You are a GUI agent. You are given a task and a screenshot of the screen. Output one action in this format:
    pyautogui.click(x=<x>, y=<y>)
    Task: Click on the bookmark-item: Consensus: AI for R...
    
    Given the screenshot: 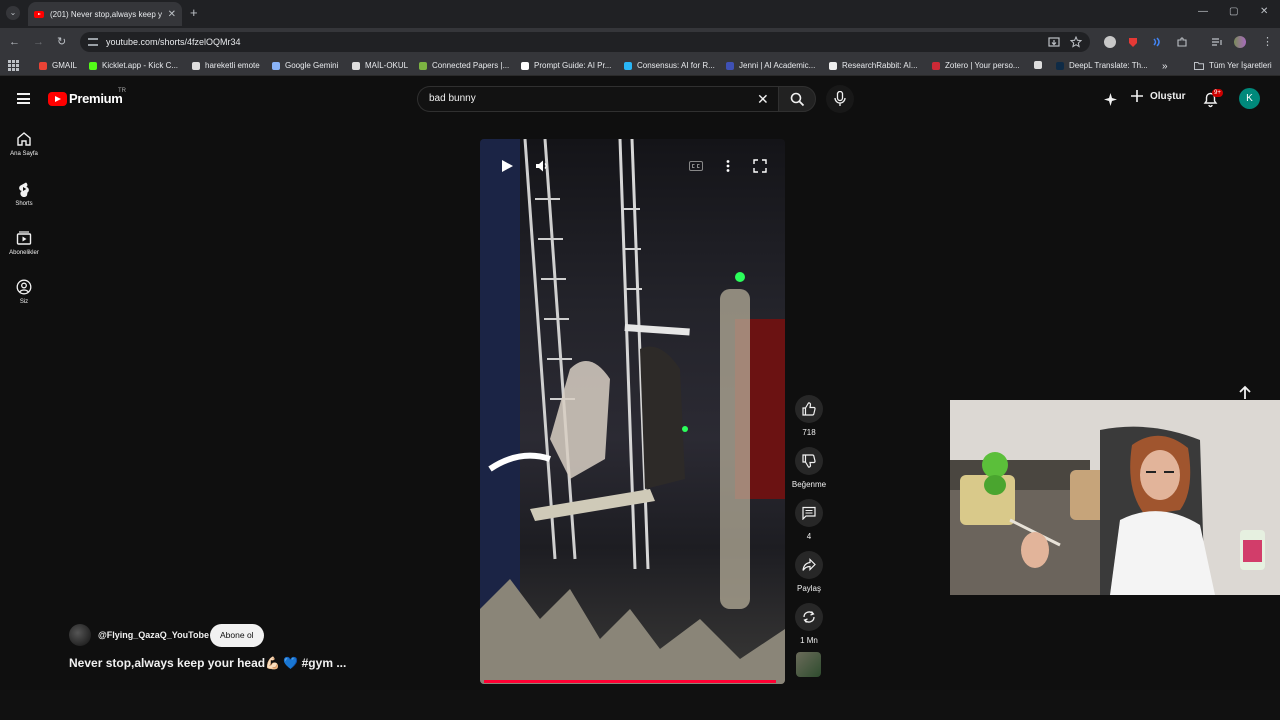 What is the action you would take?
    pyautogui.click(x=669, y=65)
    